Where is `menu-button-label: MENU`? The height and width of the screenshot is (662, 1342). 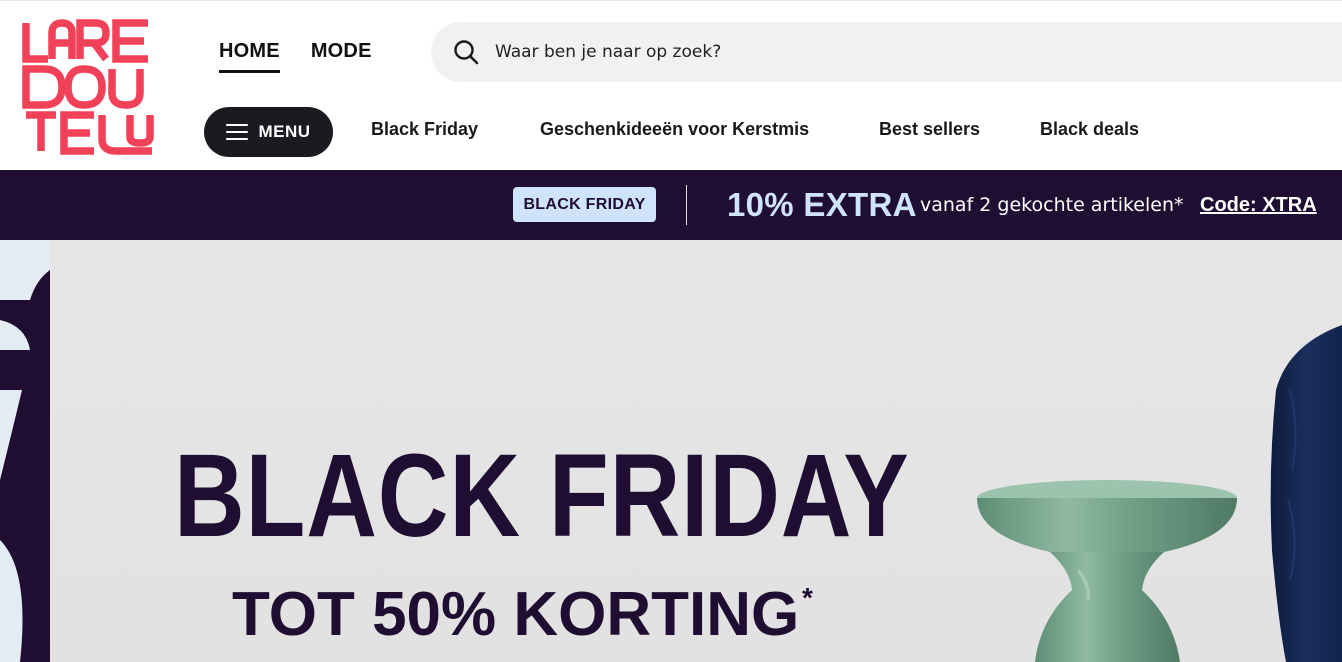
menu-button-label: MENU is located at coordinates (284, 131).